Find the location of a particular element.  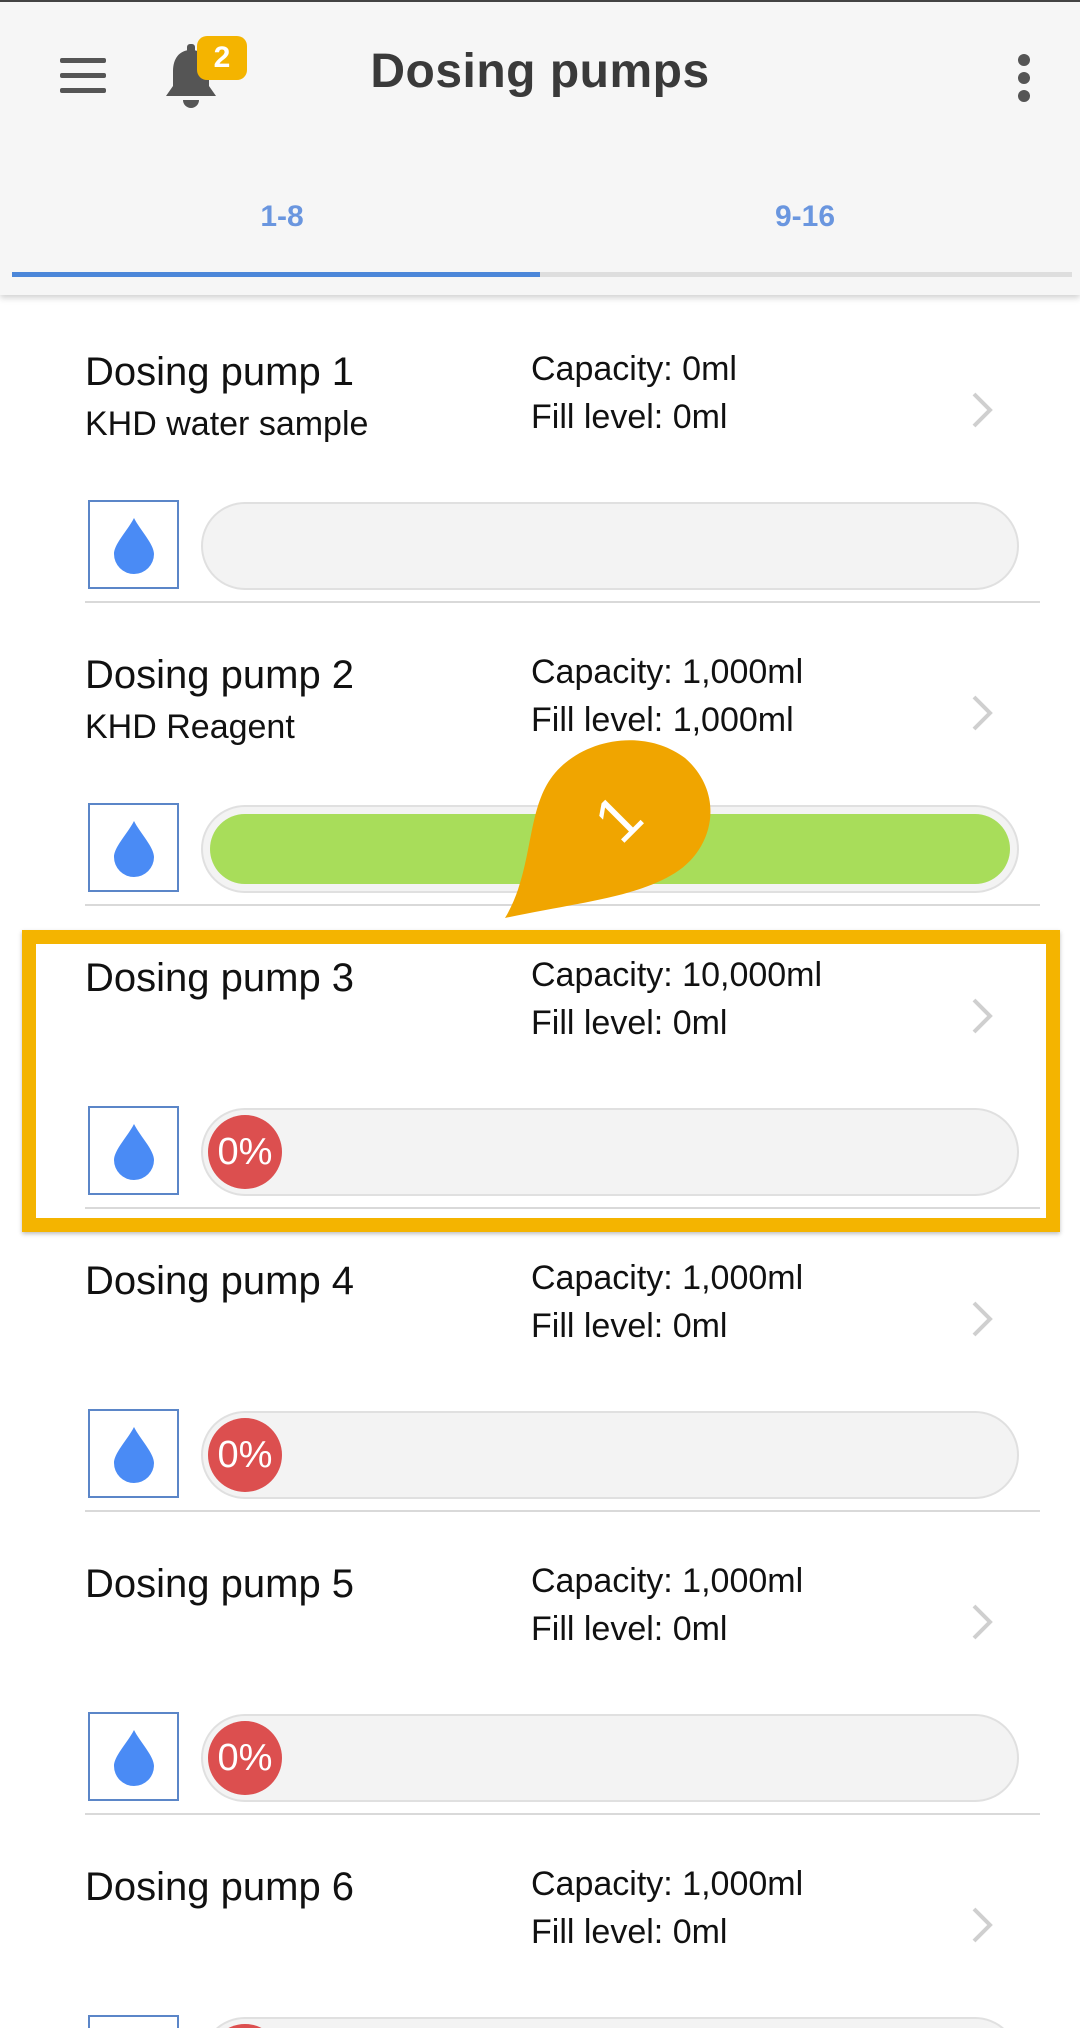

pump-description: KHD Reagent is located at coordinates (190, 727).